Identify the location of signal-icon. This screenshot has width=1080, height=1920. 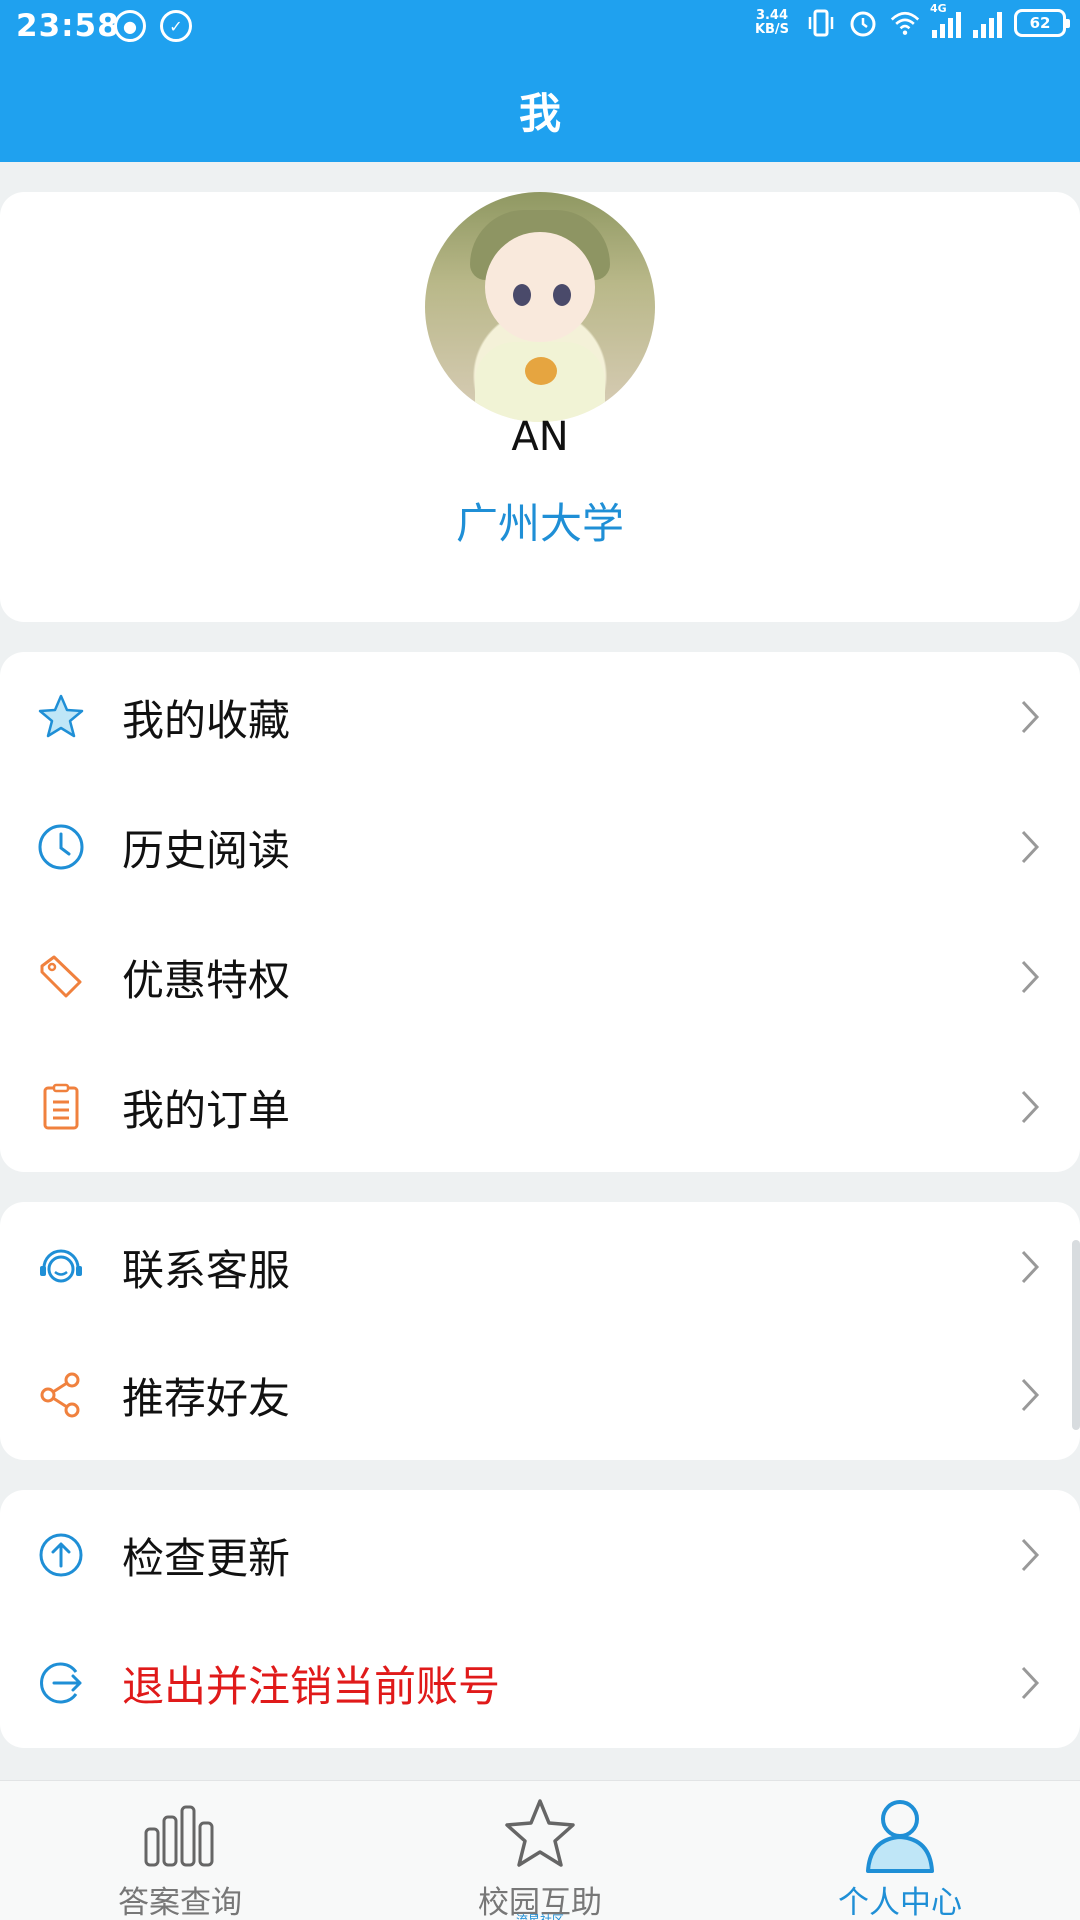
(987, 23).